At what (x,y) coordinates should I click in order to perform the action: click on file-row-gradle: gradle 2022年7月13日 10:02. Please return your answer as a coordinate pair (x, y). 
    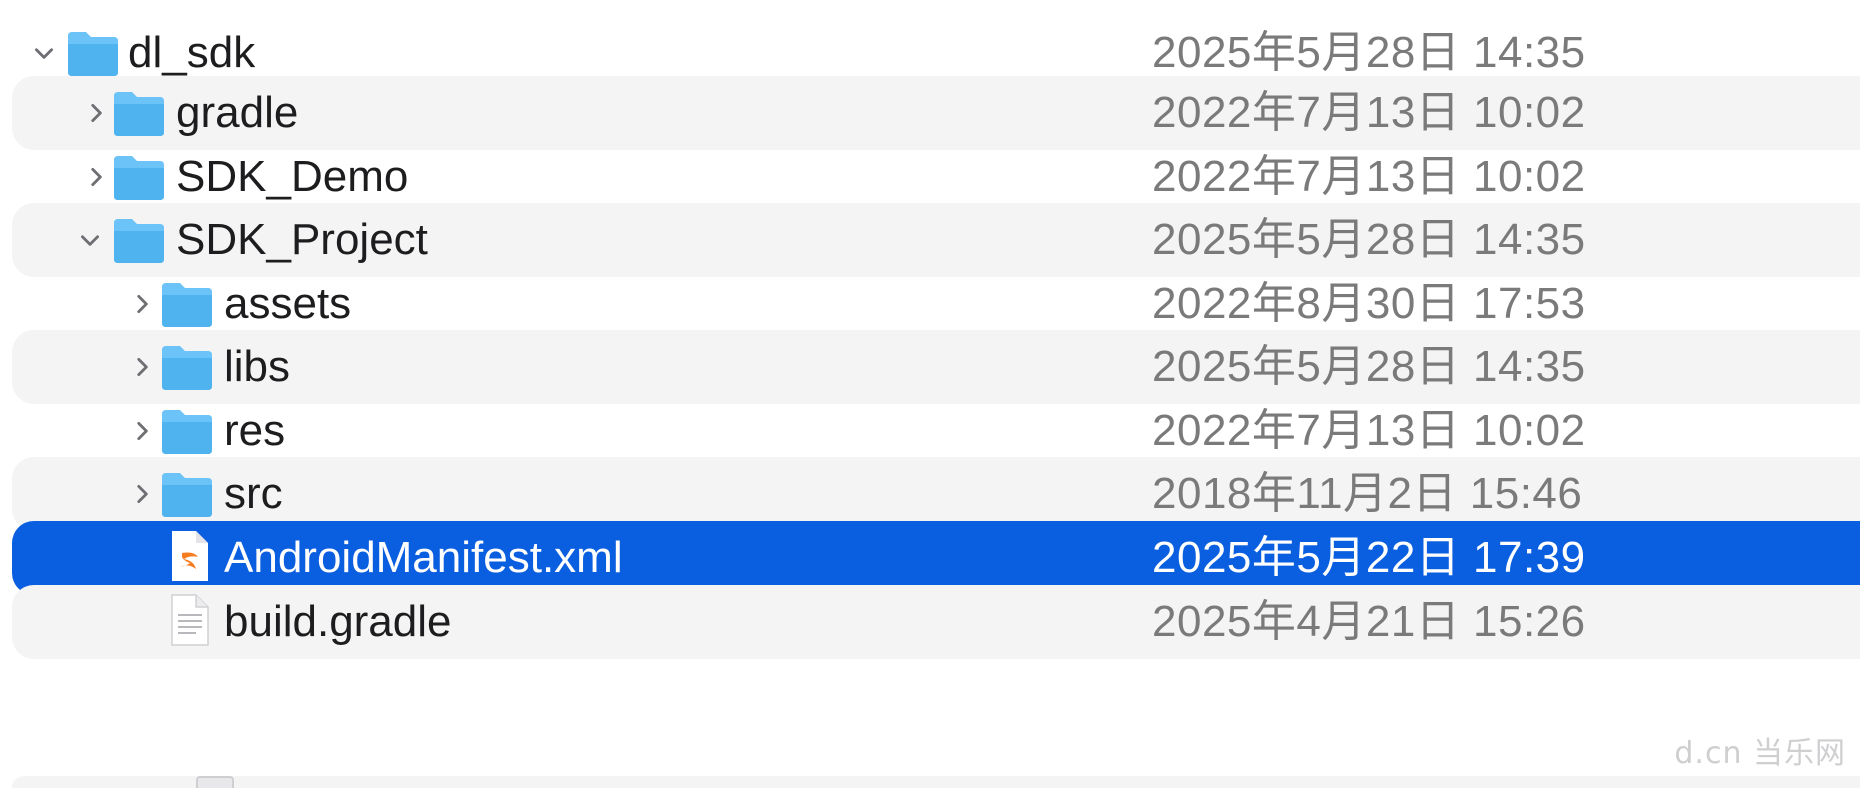
    Looking at the image, I should click on (936, 113).